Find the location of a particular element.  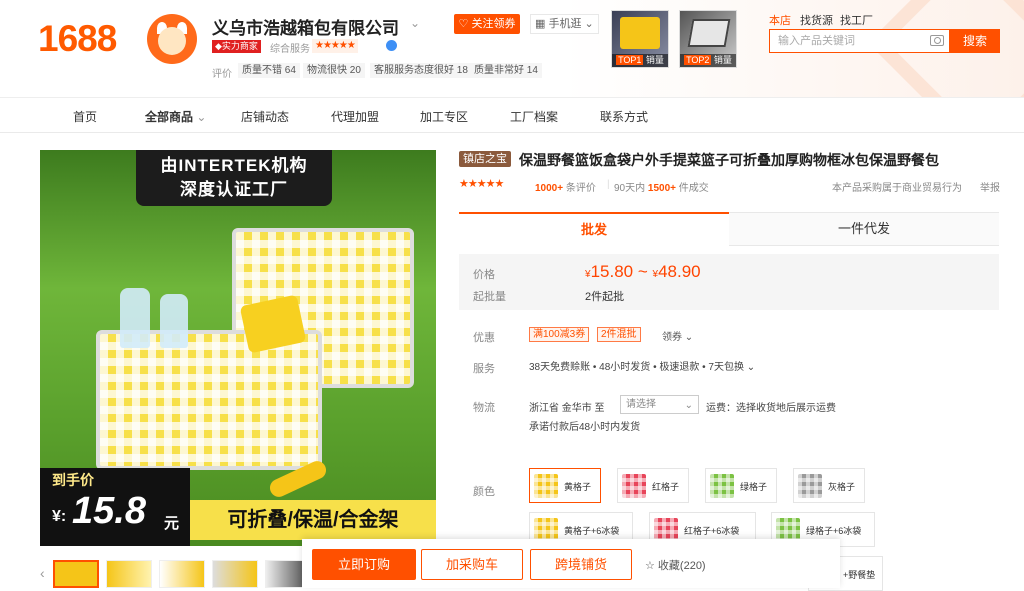

swatch-label: 绿格子+6冰袋 is located at coordinates (834, 531).